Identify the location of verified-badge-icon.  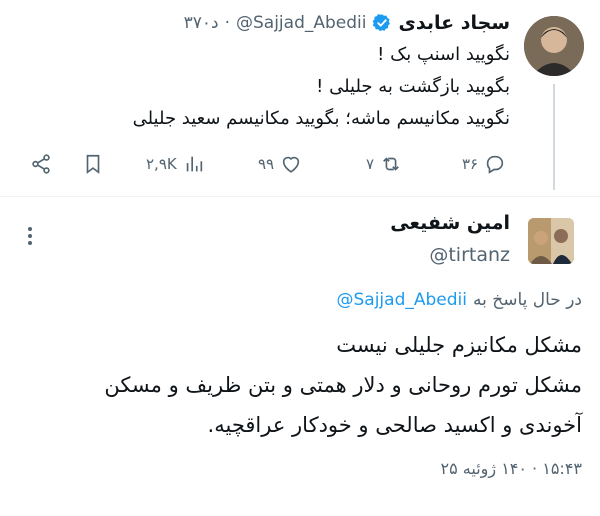
(382, 22).